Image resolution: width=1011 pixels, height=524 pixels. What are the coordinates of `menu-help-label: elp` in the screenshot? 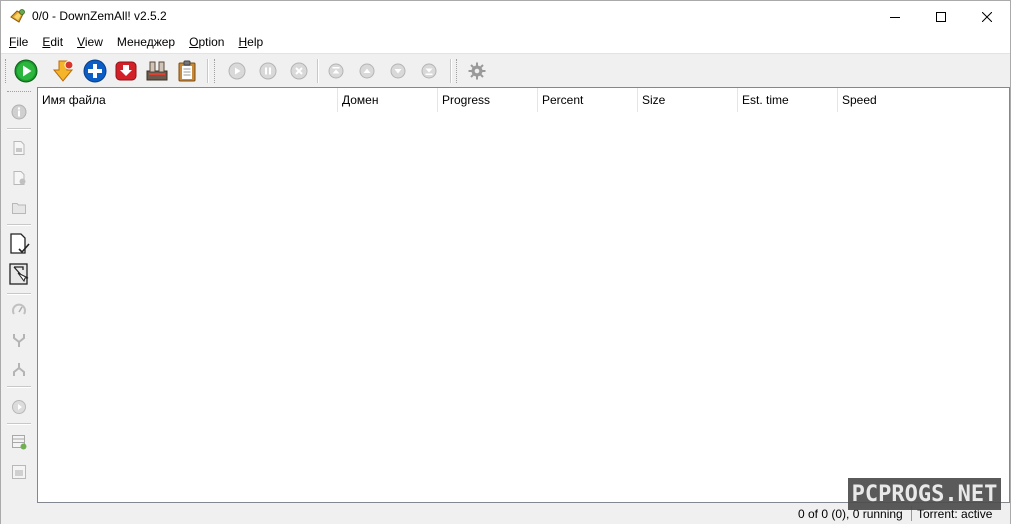 It's located at (255, 42).